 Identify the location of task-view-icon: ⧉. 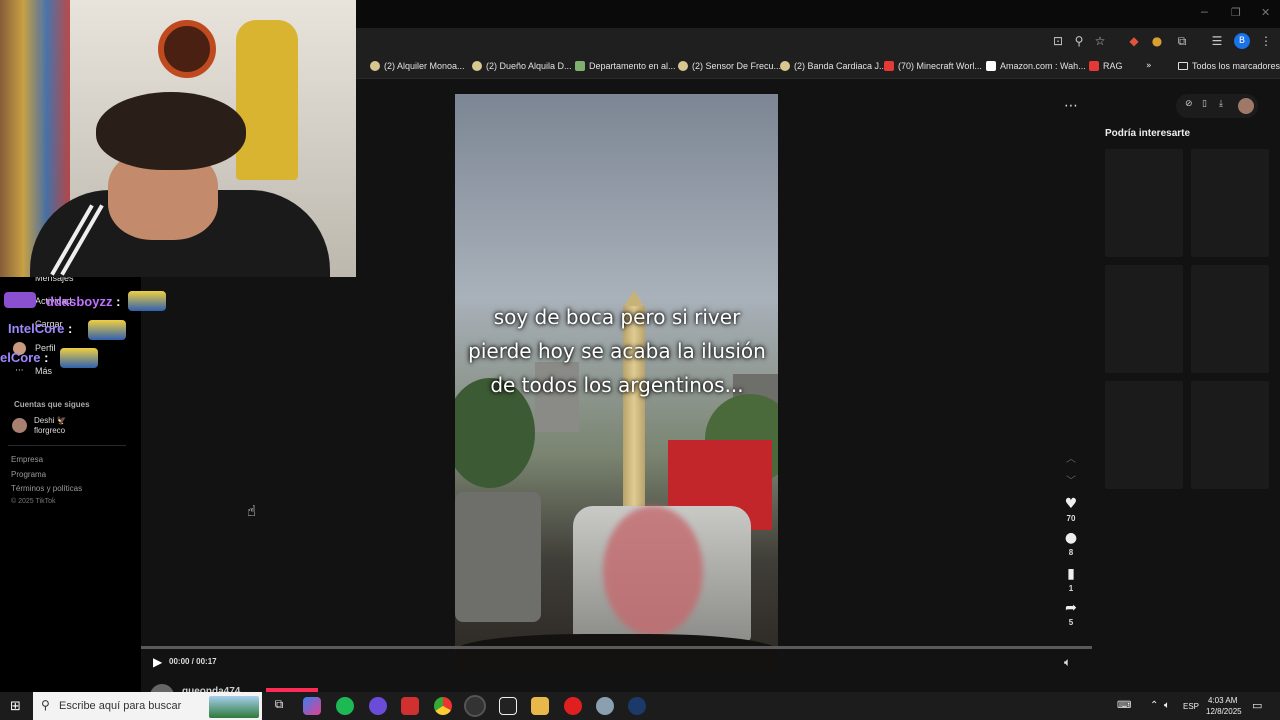
(279, 706).